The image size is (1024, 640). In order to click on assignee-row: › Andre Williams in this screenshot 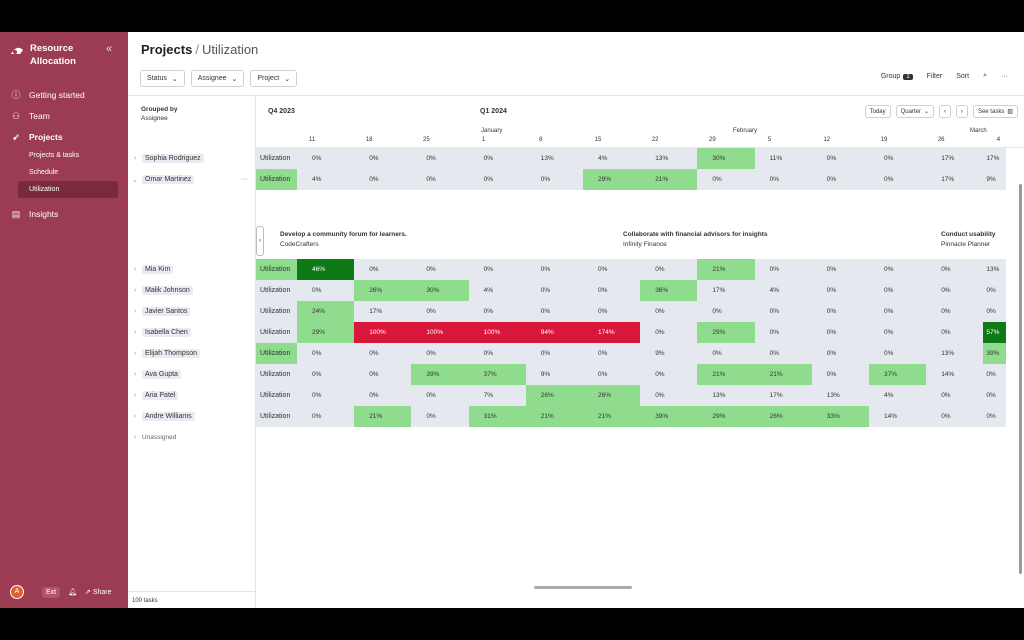, I will do `click(192, 416)`.